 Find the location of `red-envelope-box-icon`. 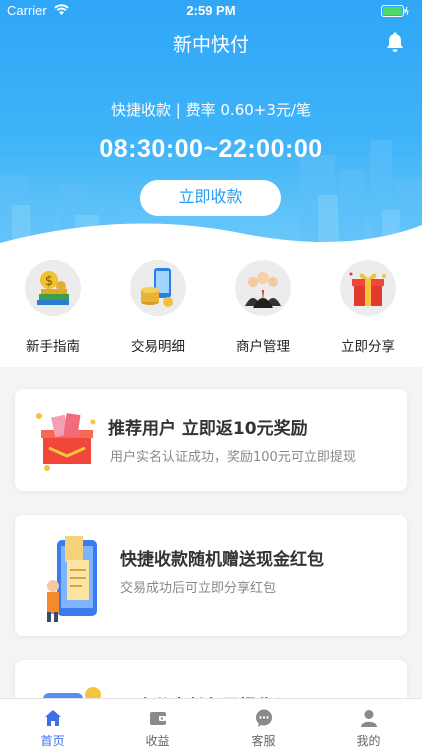

red-envelope-box-icon is located at coordinates (66, 442).